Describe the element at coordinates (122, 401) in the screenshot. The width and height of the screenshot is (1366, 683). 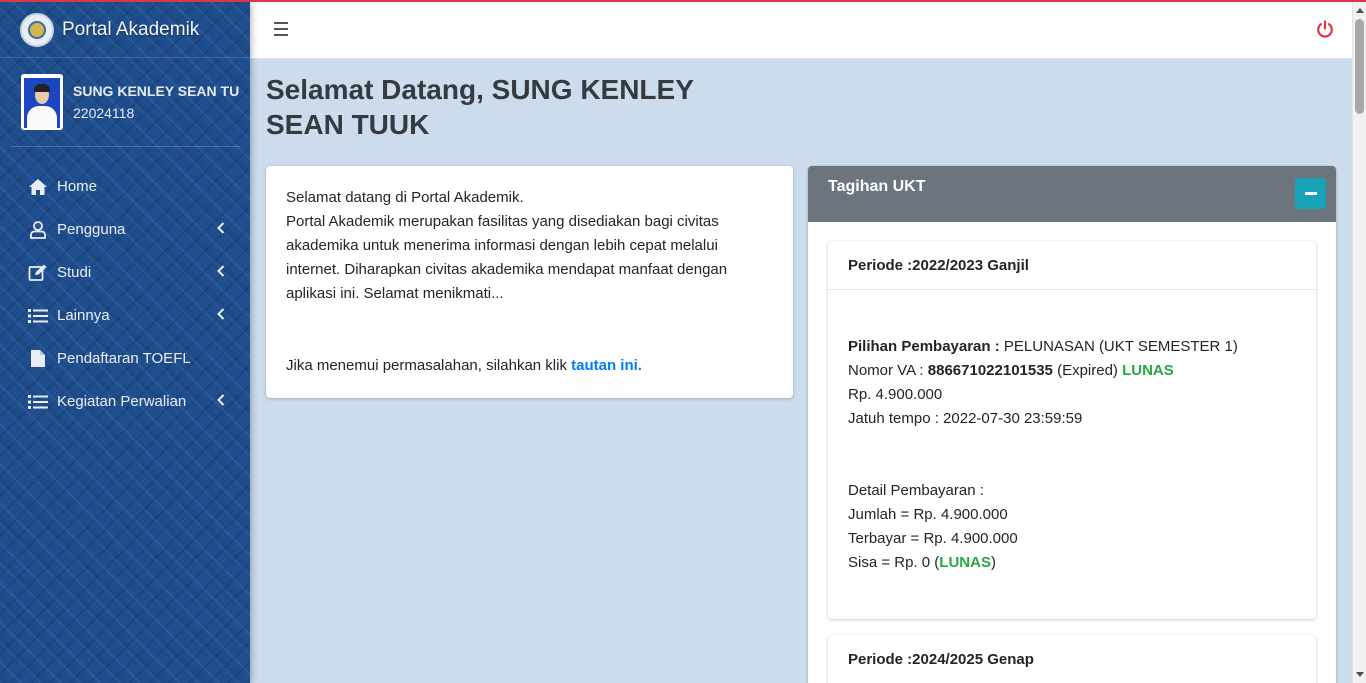
I see `sidebar-item-label: Kegiatan Perwalian` at that location.